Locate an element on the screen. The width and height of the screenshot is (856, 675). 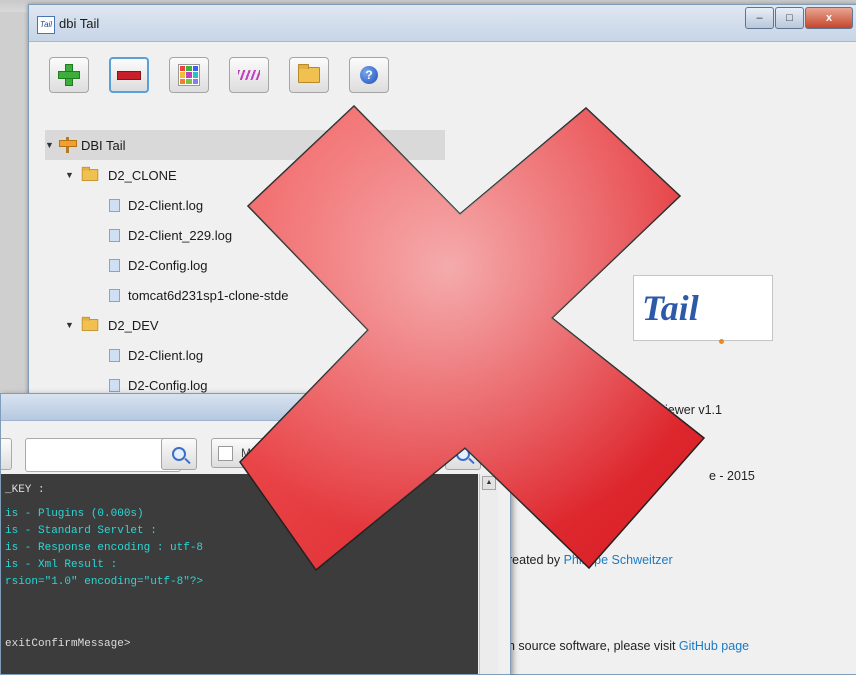
tree-folder-label: D2_DEV is located at coordinates (133, 325).